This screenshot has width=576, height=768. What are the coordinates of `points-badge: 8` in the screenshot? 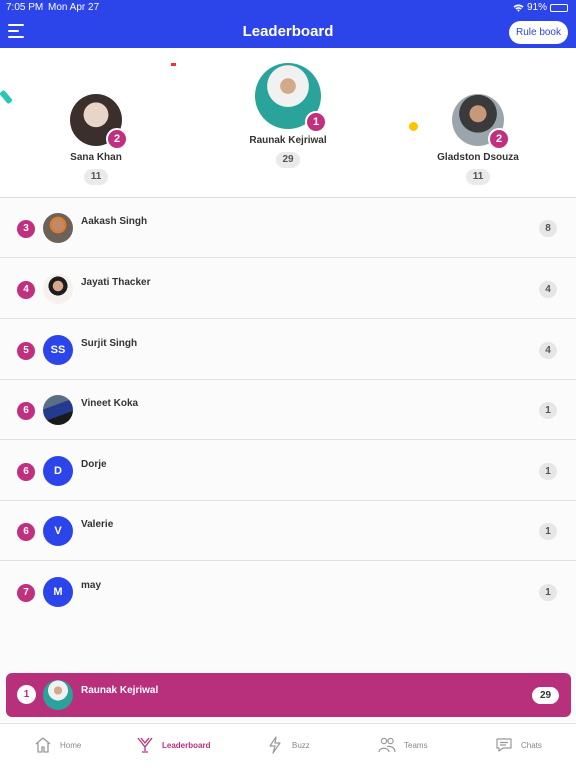 It's located at (548, 228).